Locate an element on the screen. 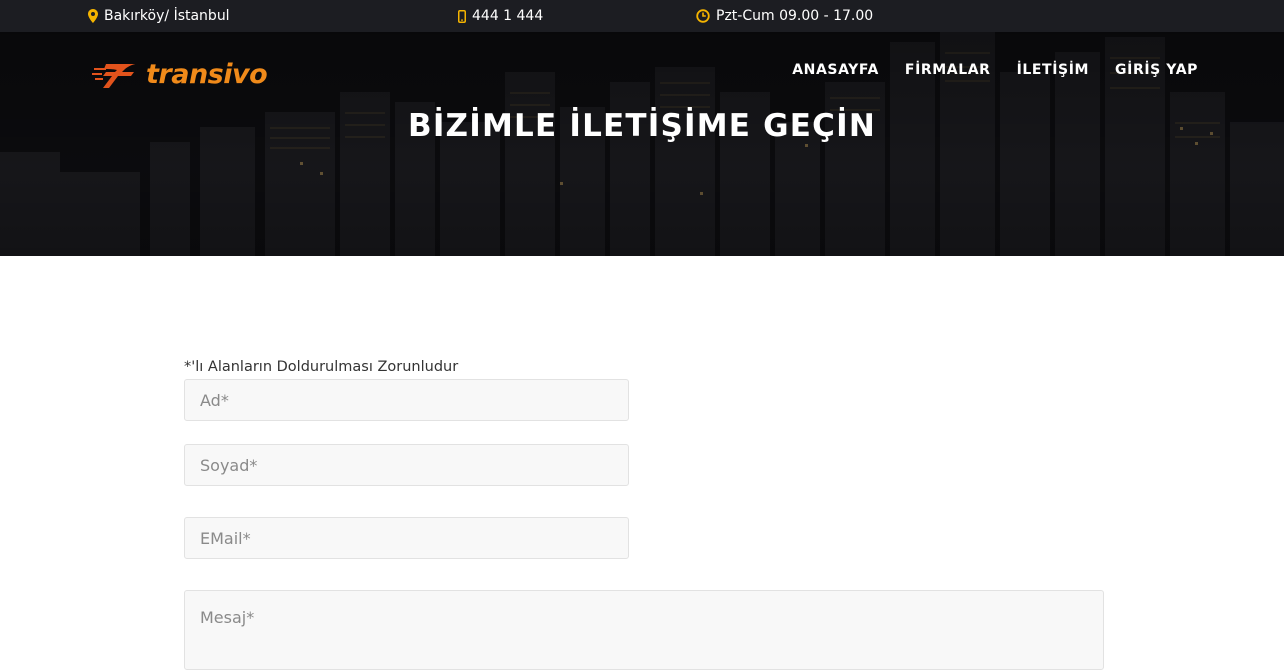  mobile-phone-icon is located at coordinates (462, 16).